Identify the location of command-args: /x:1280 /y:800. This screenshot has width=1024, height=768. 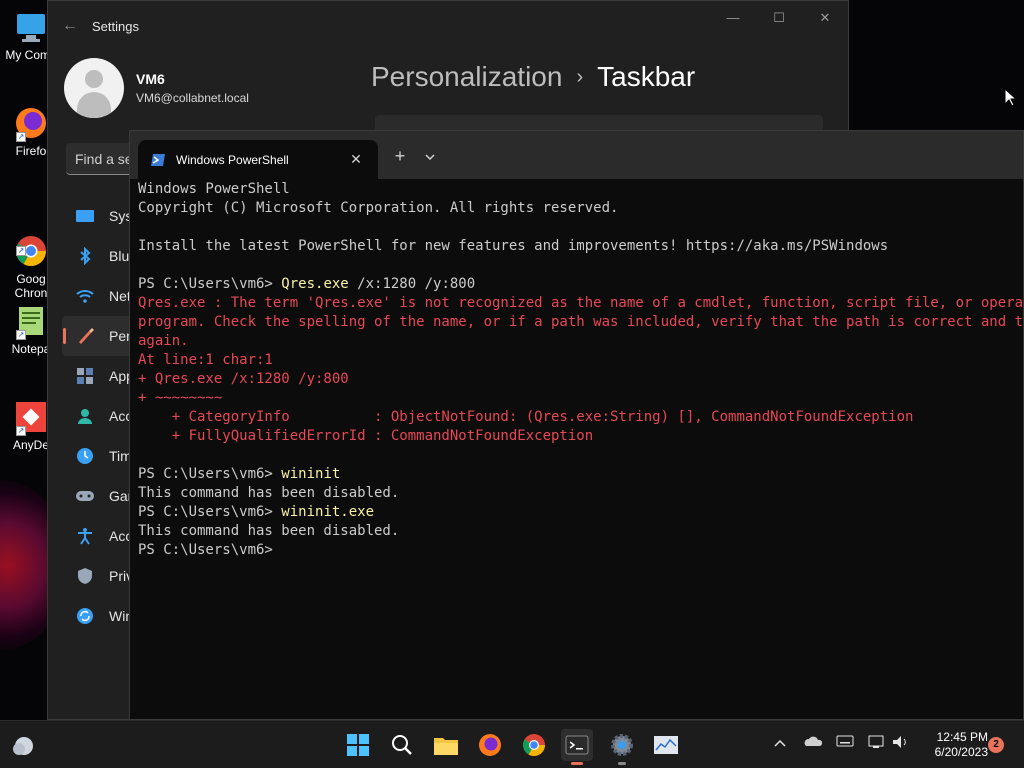
(412, 284).